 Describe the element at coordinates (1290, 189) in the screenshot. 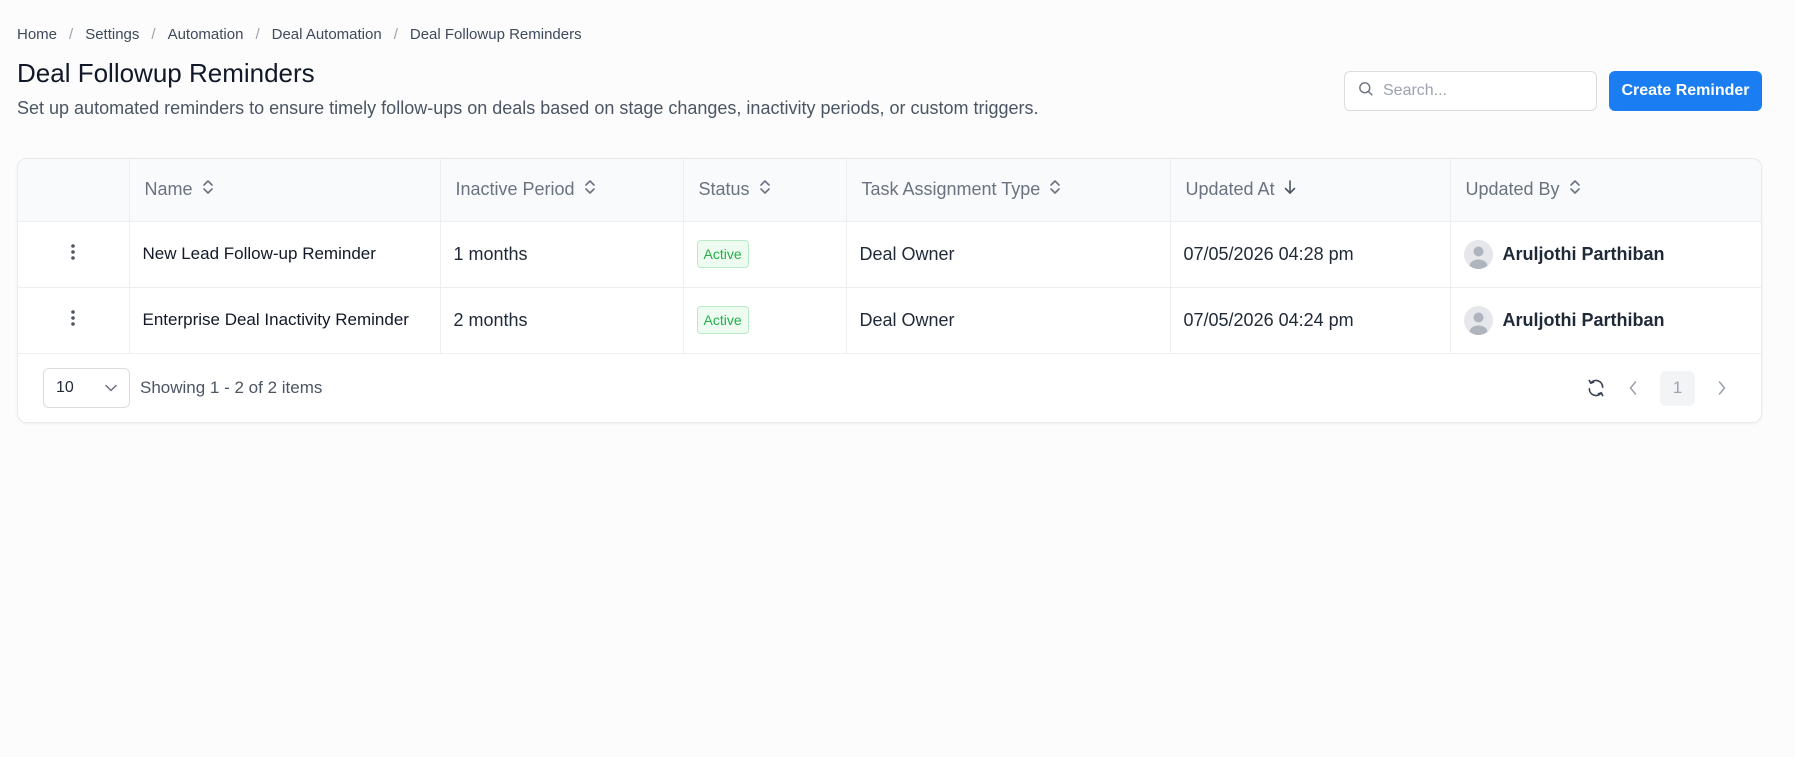

I see `sort-desc-icon` at that location.